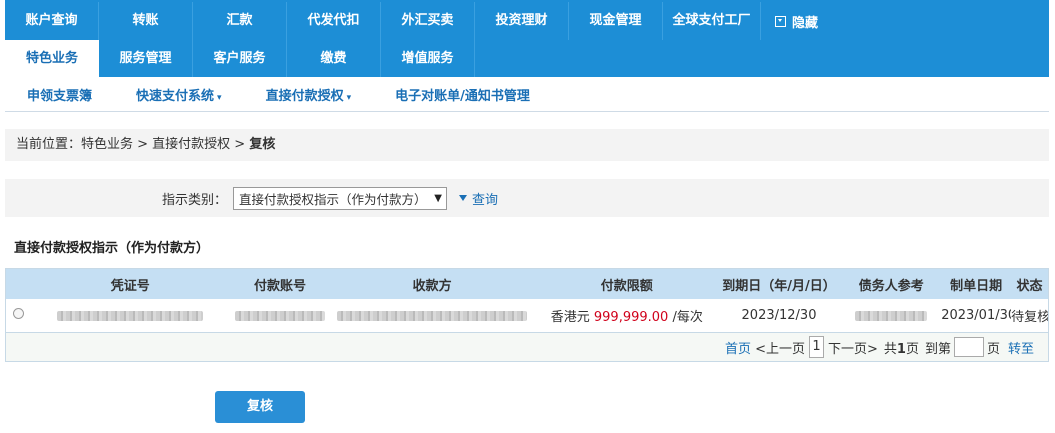  What do you see at coordinates (59, 94) in the screenshot?
I see `subnav-cheque-book: 申领支票簿` at bounding box center [59, 94].